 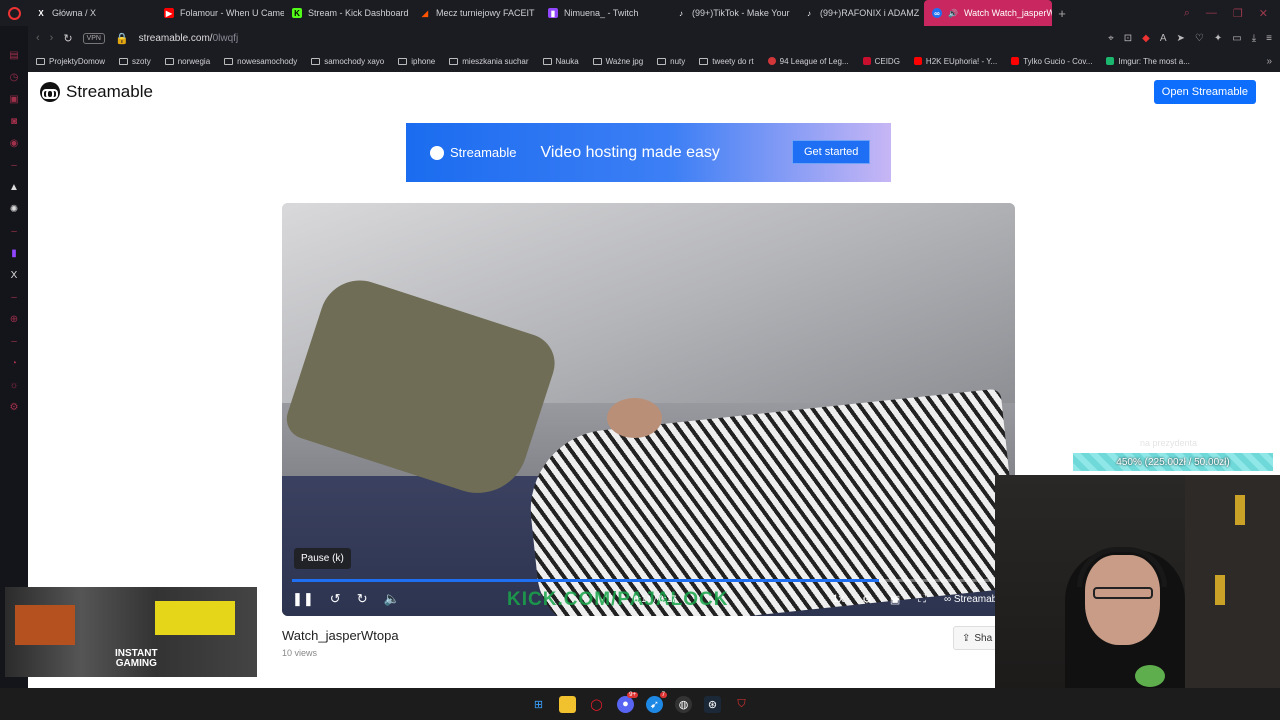 I want to click on bookmark-label: samochody xayo, so click(x=354, y=61).